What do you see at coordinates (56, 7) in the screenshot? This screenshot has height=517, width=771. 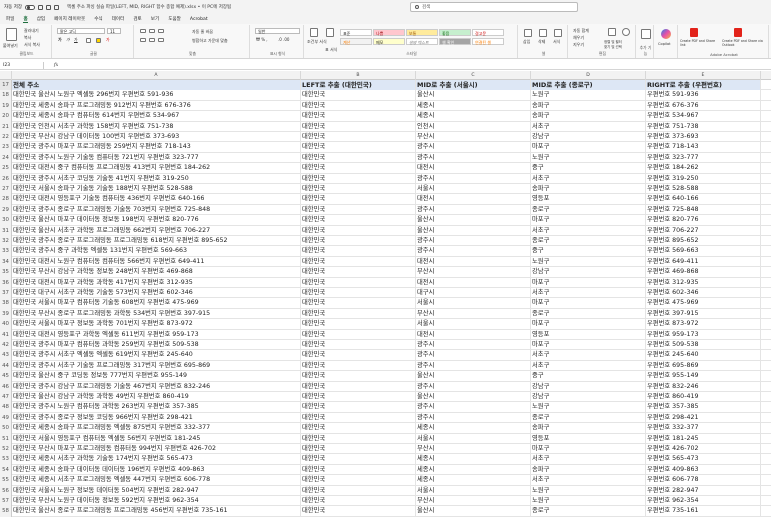 I see `redo-icon` at bounding box center [56, 7].